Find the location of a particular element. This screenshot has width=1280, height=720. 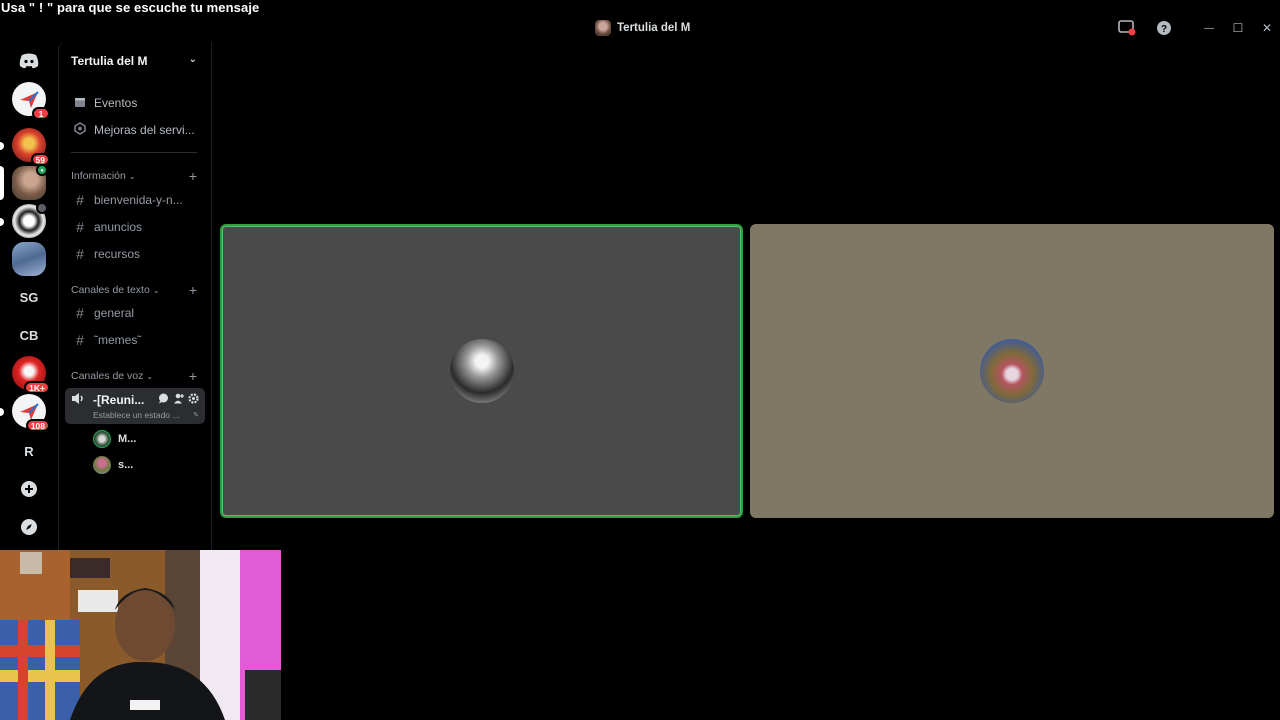

webcam-feed-image is located at coordinates (140, 635).